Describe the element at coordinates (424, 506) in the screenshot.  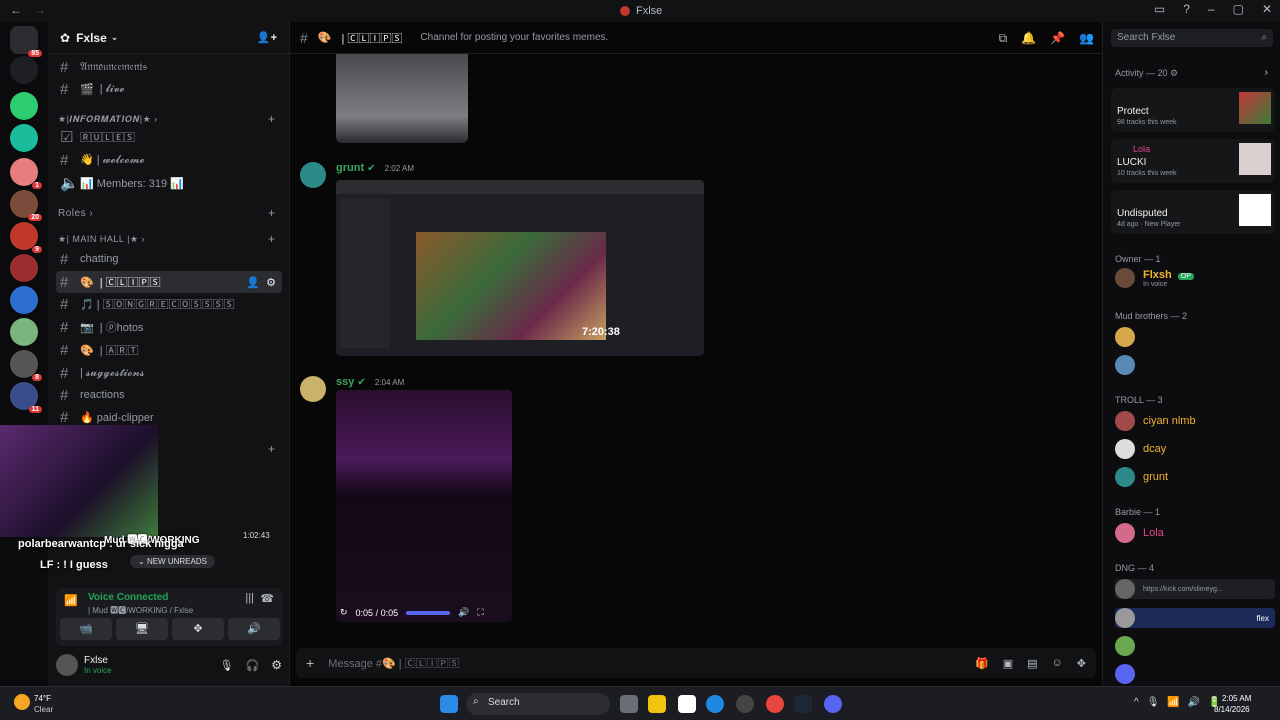
I see `video-player: ↻ 0:05 / 0:05 🔊 ⛶` at that location.